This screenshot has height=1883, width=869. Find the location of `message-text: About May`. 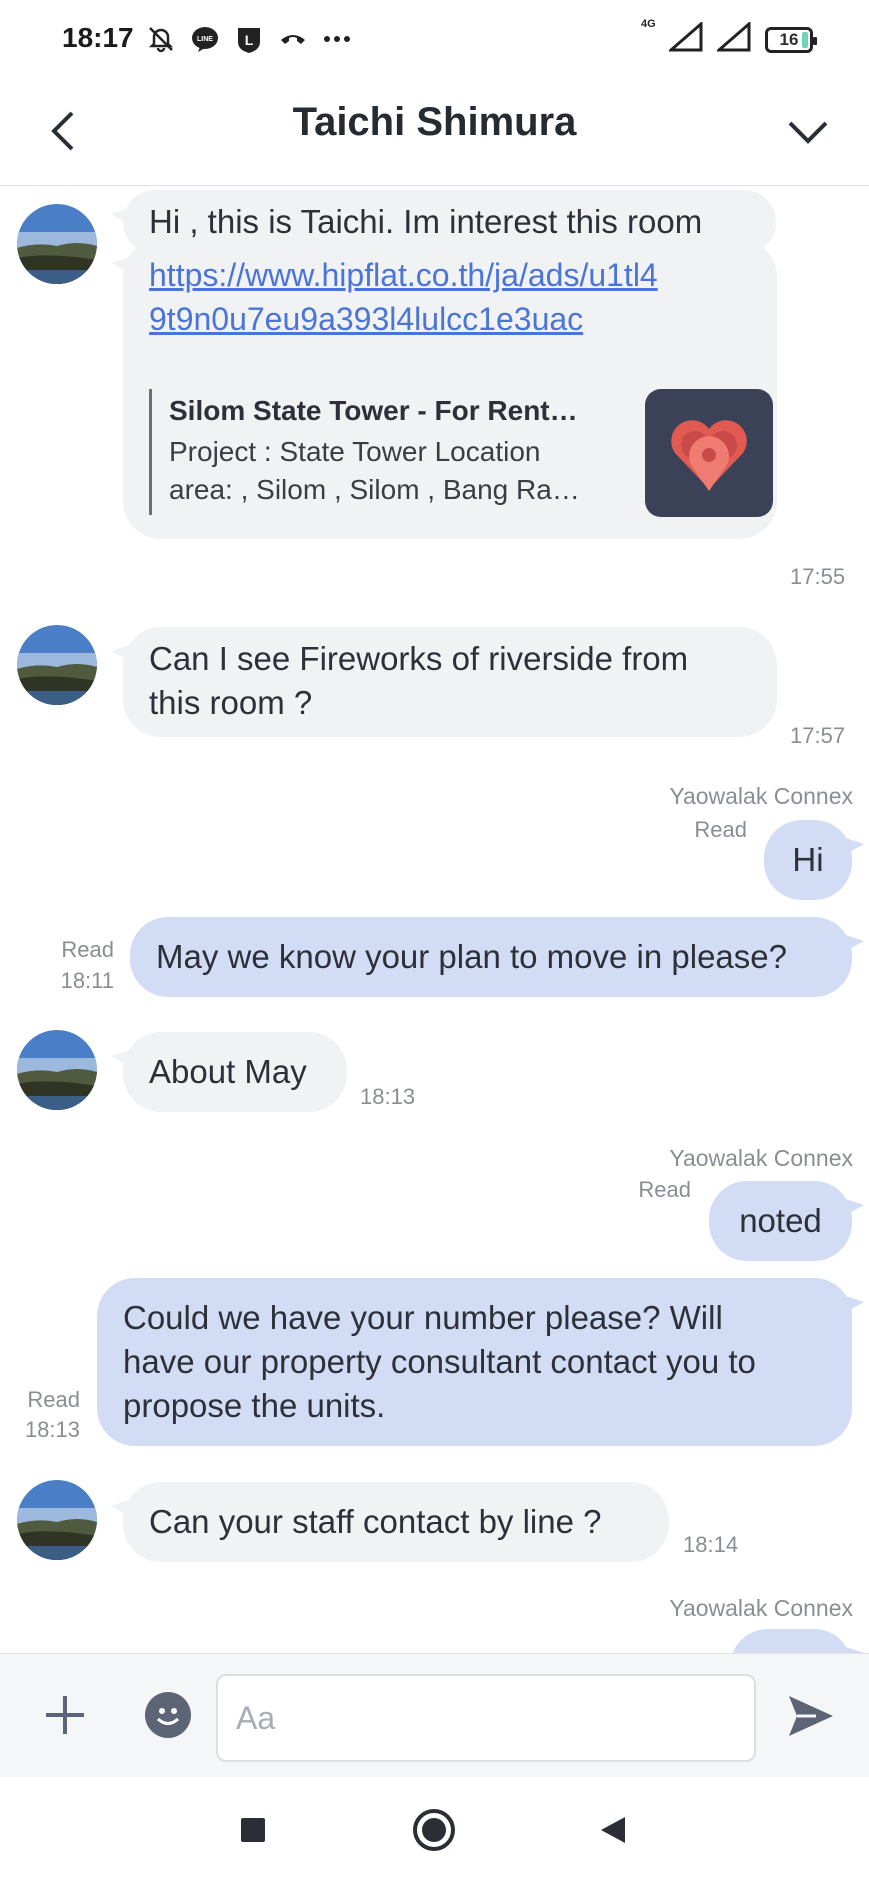

message-text: About May is located at coordinates (228, 1071).